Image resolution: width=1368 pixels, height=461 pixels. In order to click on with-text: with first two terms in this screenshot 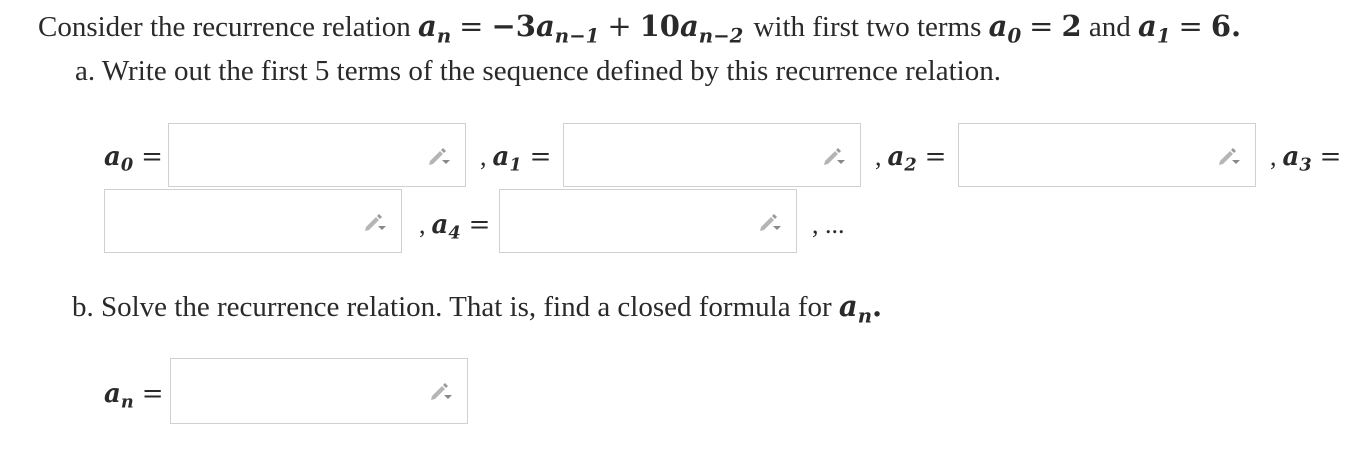, I will do `click(867, 27)`.